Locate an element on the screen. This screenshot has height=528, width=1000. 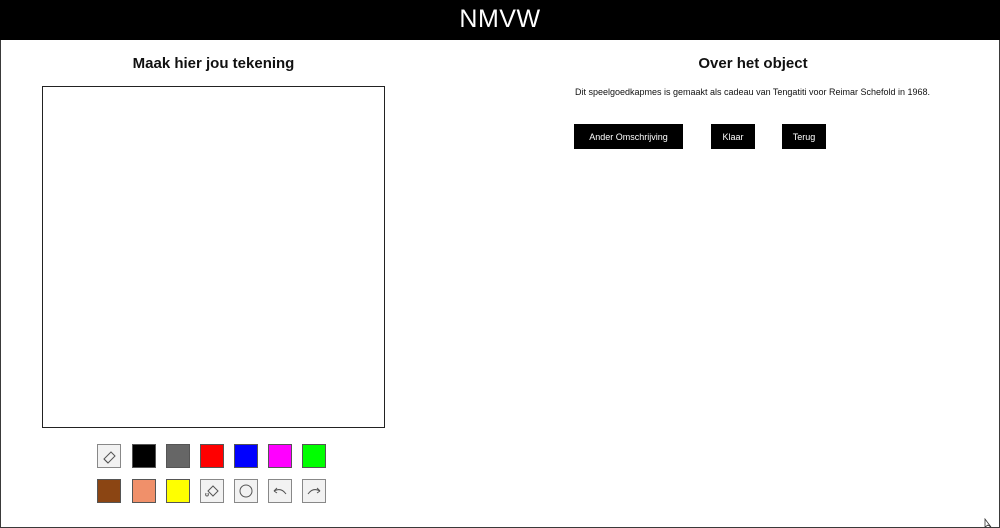
color-swatch-red is located at coordinates (212, 456).